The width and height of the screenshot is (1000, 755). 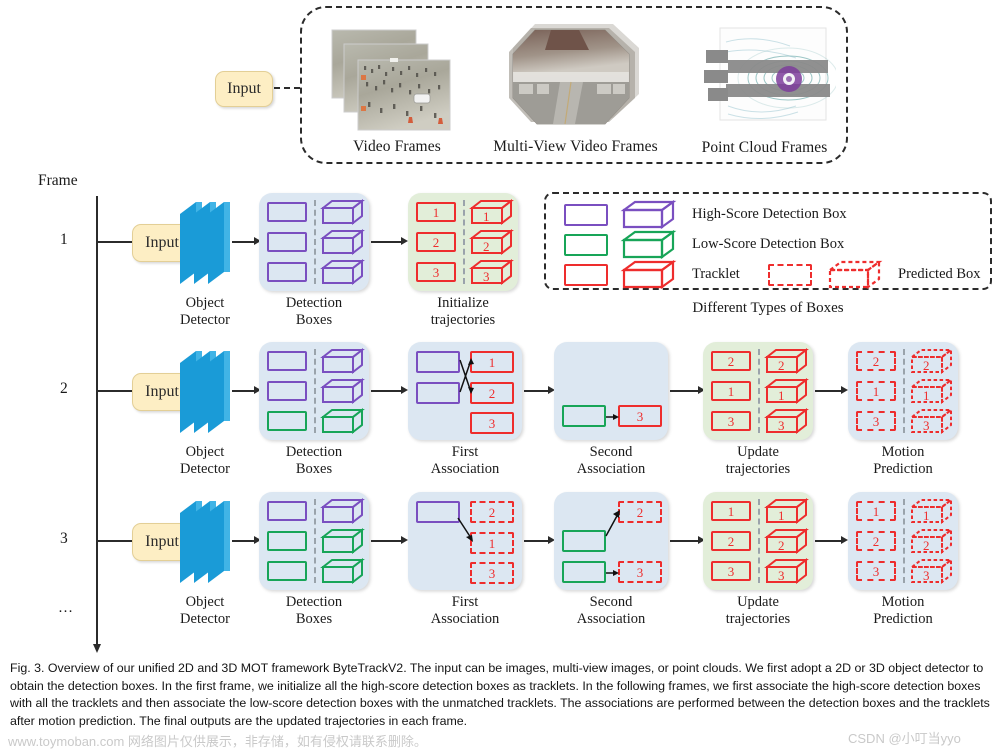 What do you see at coordinates (436, 212) in the screenshot?
I see `row1-init-2d-box-1: 1` at bounding box center [436, 212].